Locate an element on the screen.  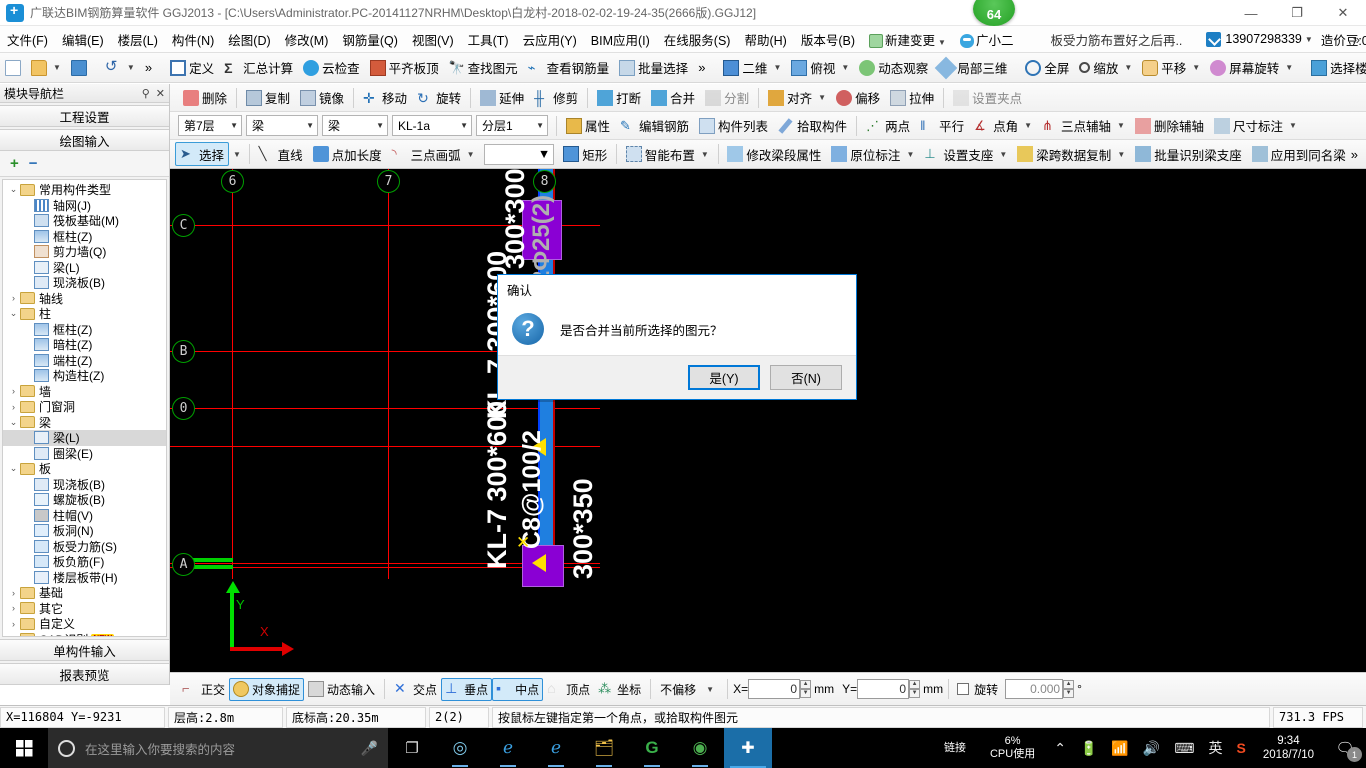
taskbar-app-explorer: 🗂 is located at coordinates (604, 748).